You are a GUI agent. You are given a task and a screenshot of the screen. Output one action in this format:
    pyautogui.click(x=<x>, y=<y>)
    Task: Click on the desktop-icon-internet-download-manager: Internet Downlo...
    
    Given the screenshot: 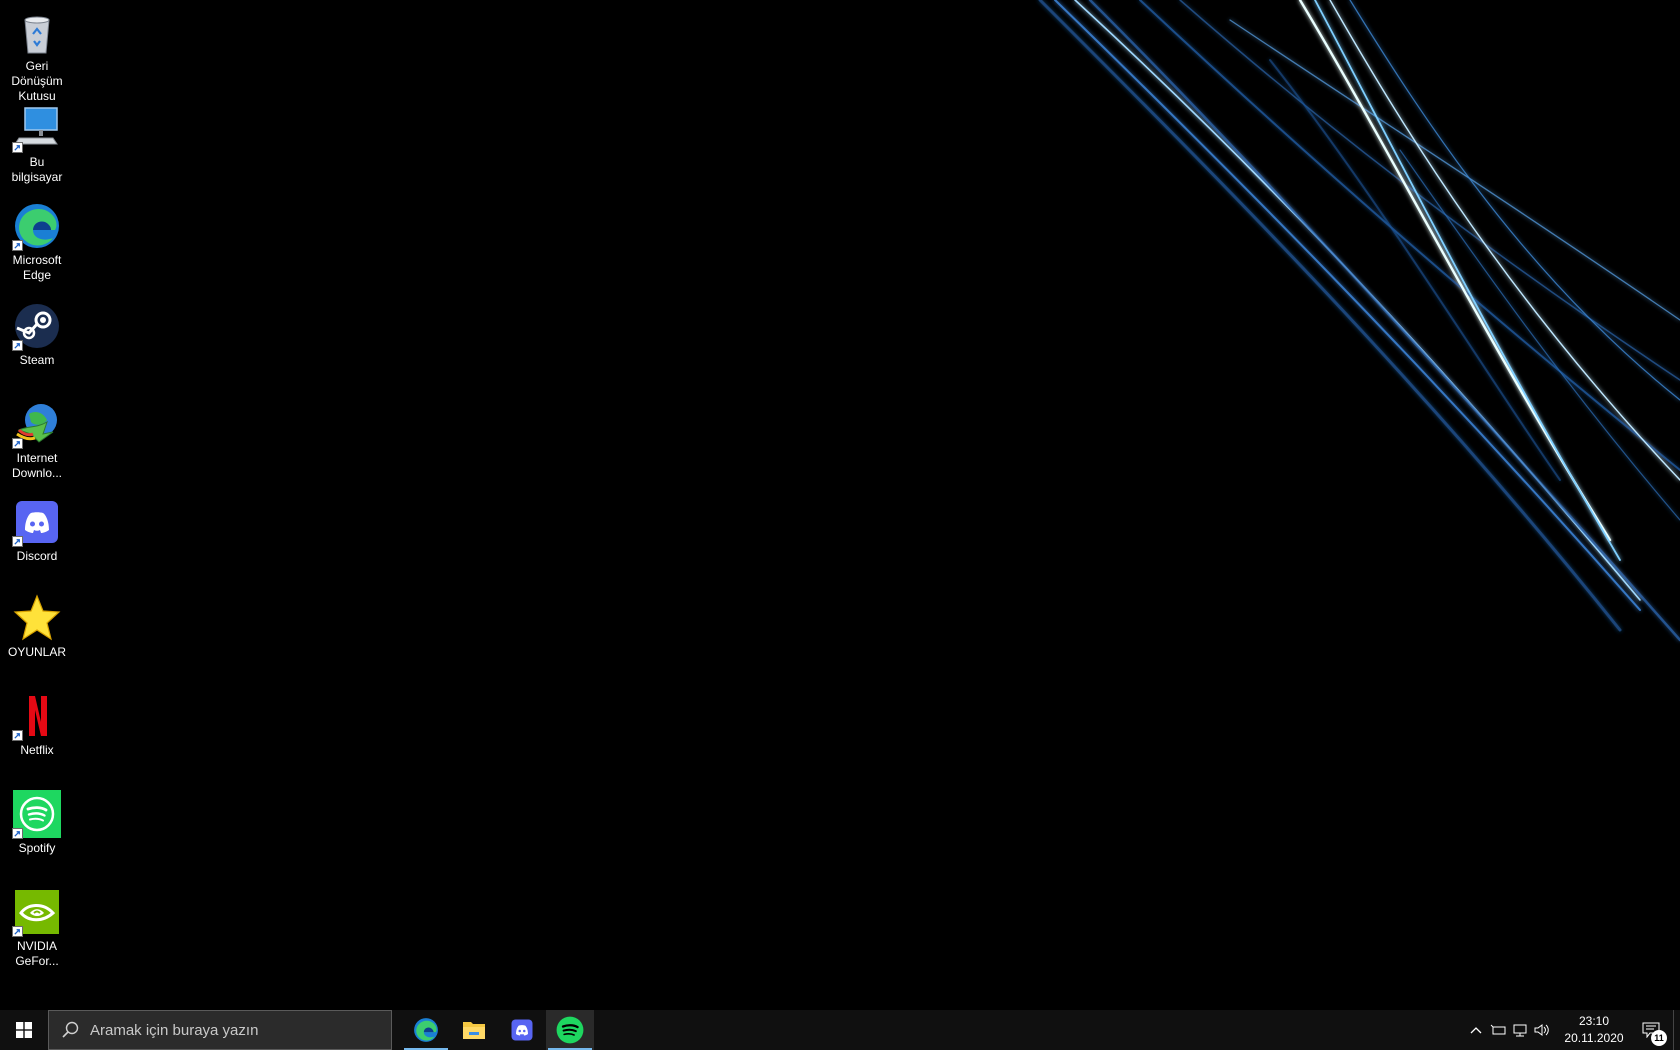 What is the action you would take?
    pyautogui.click(x=37, y=440)
    